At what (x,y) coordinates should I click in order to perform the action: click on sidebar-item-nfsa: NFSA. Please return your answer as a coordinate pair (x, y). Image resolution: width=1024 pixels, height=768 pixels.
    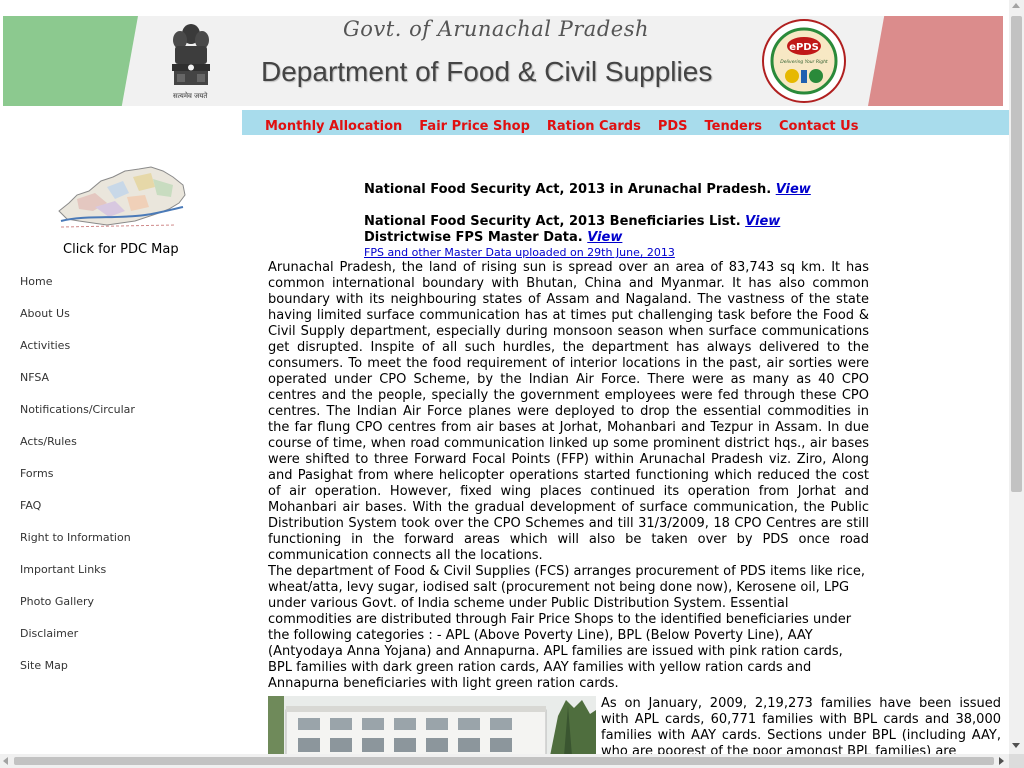
    Looking at the image, I should click on (77, 388).